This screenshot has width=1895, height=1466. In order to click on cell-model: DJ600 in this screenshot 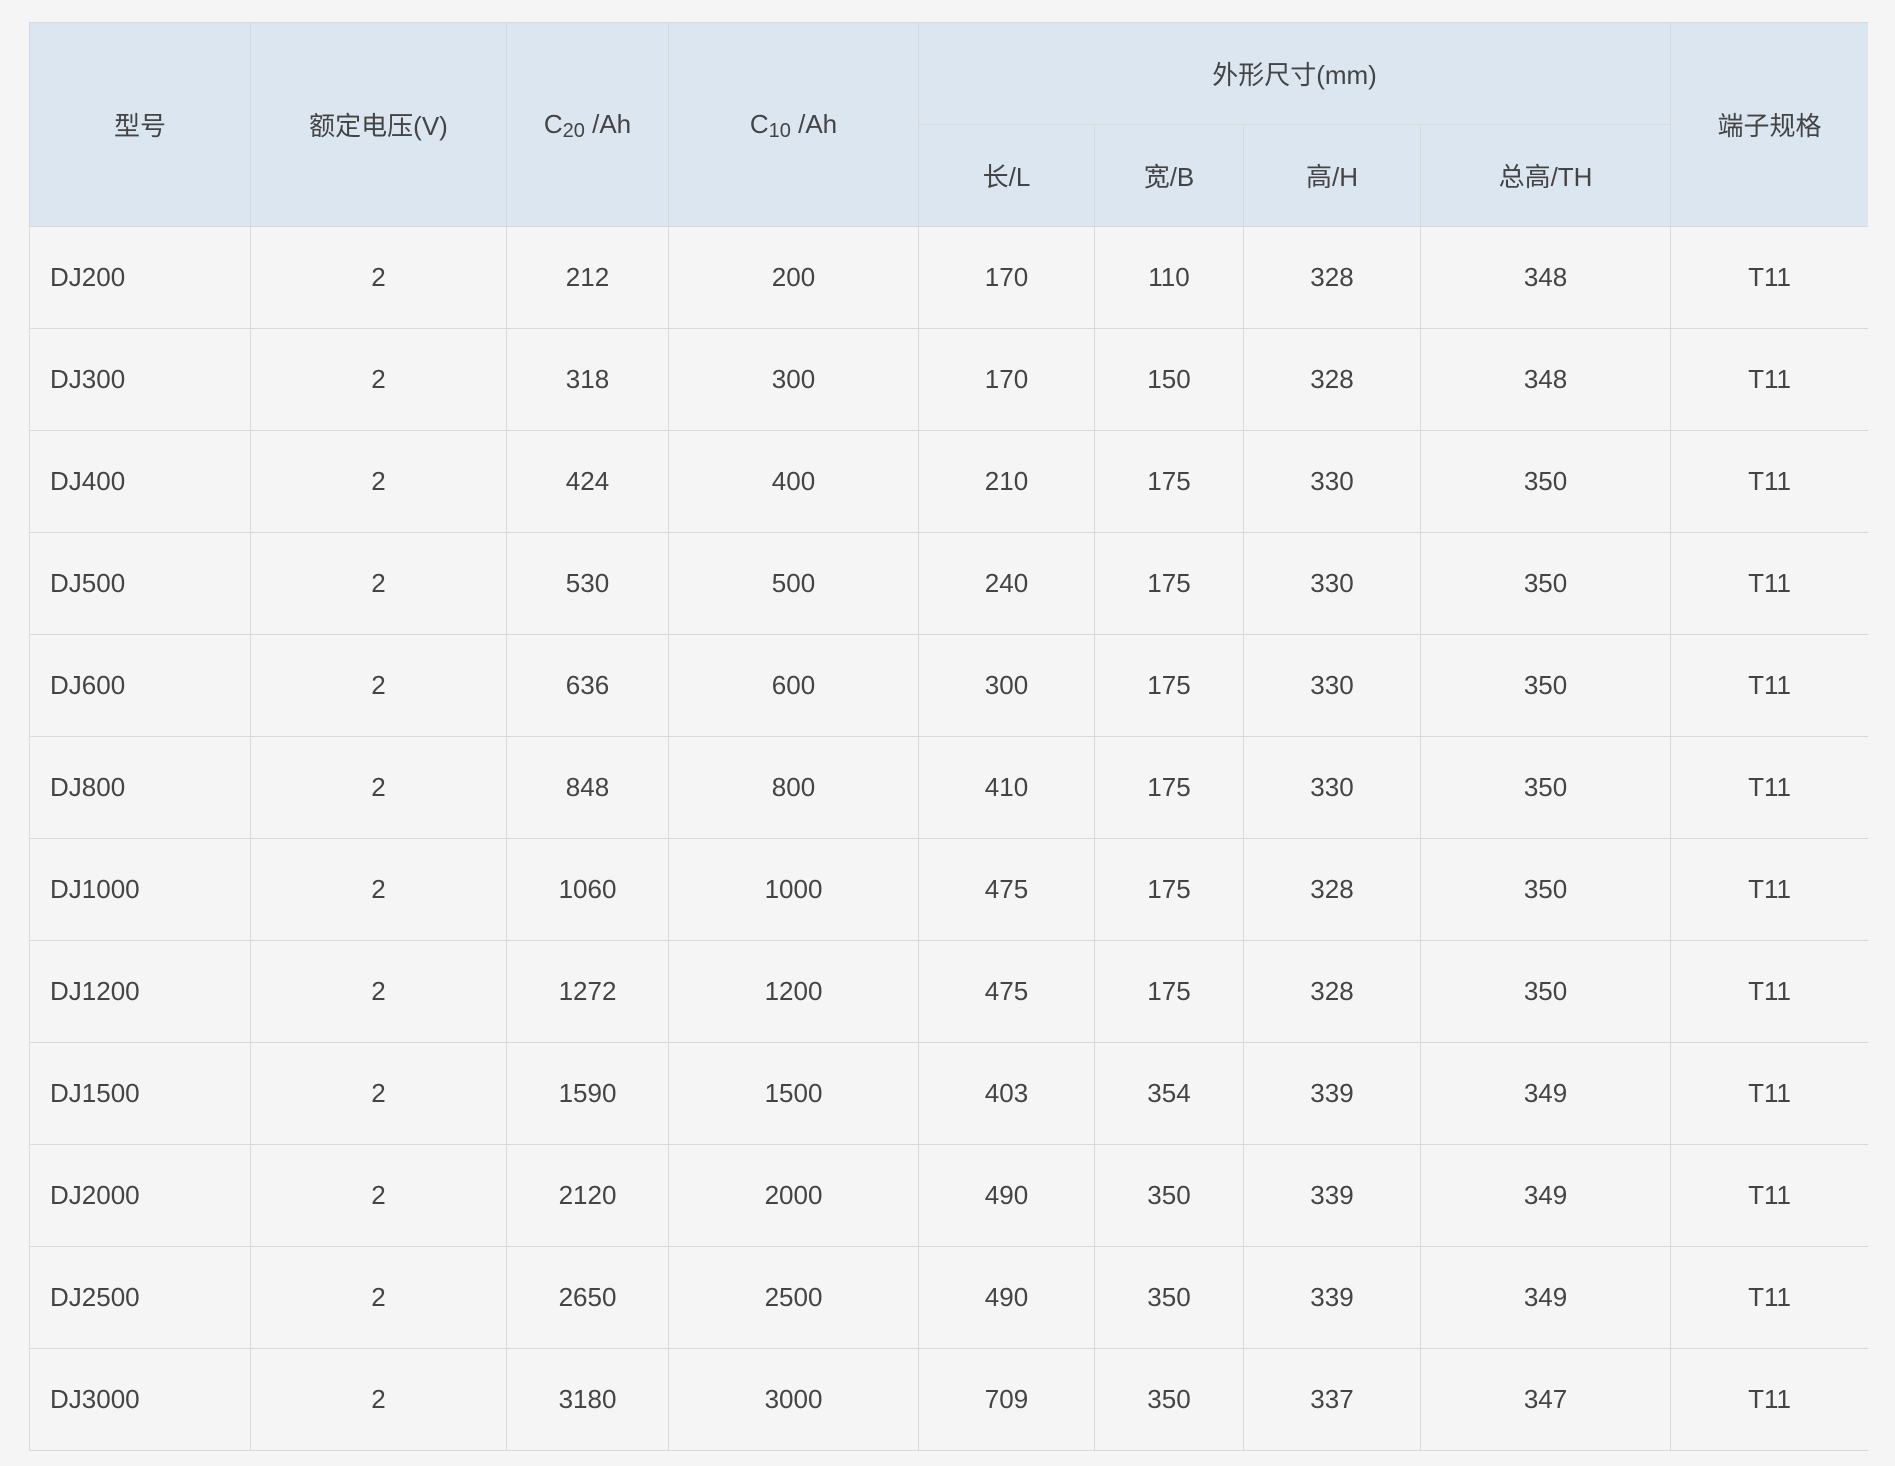, I will do `click(140, 685)`.